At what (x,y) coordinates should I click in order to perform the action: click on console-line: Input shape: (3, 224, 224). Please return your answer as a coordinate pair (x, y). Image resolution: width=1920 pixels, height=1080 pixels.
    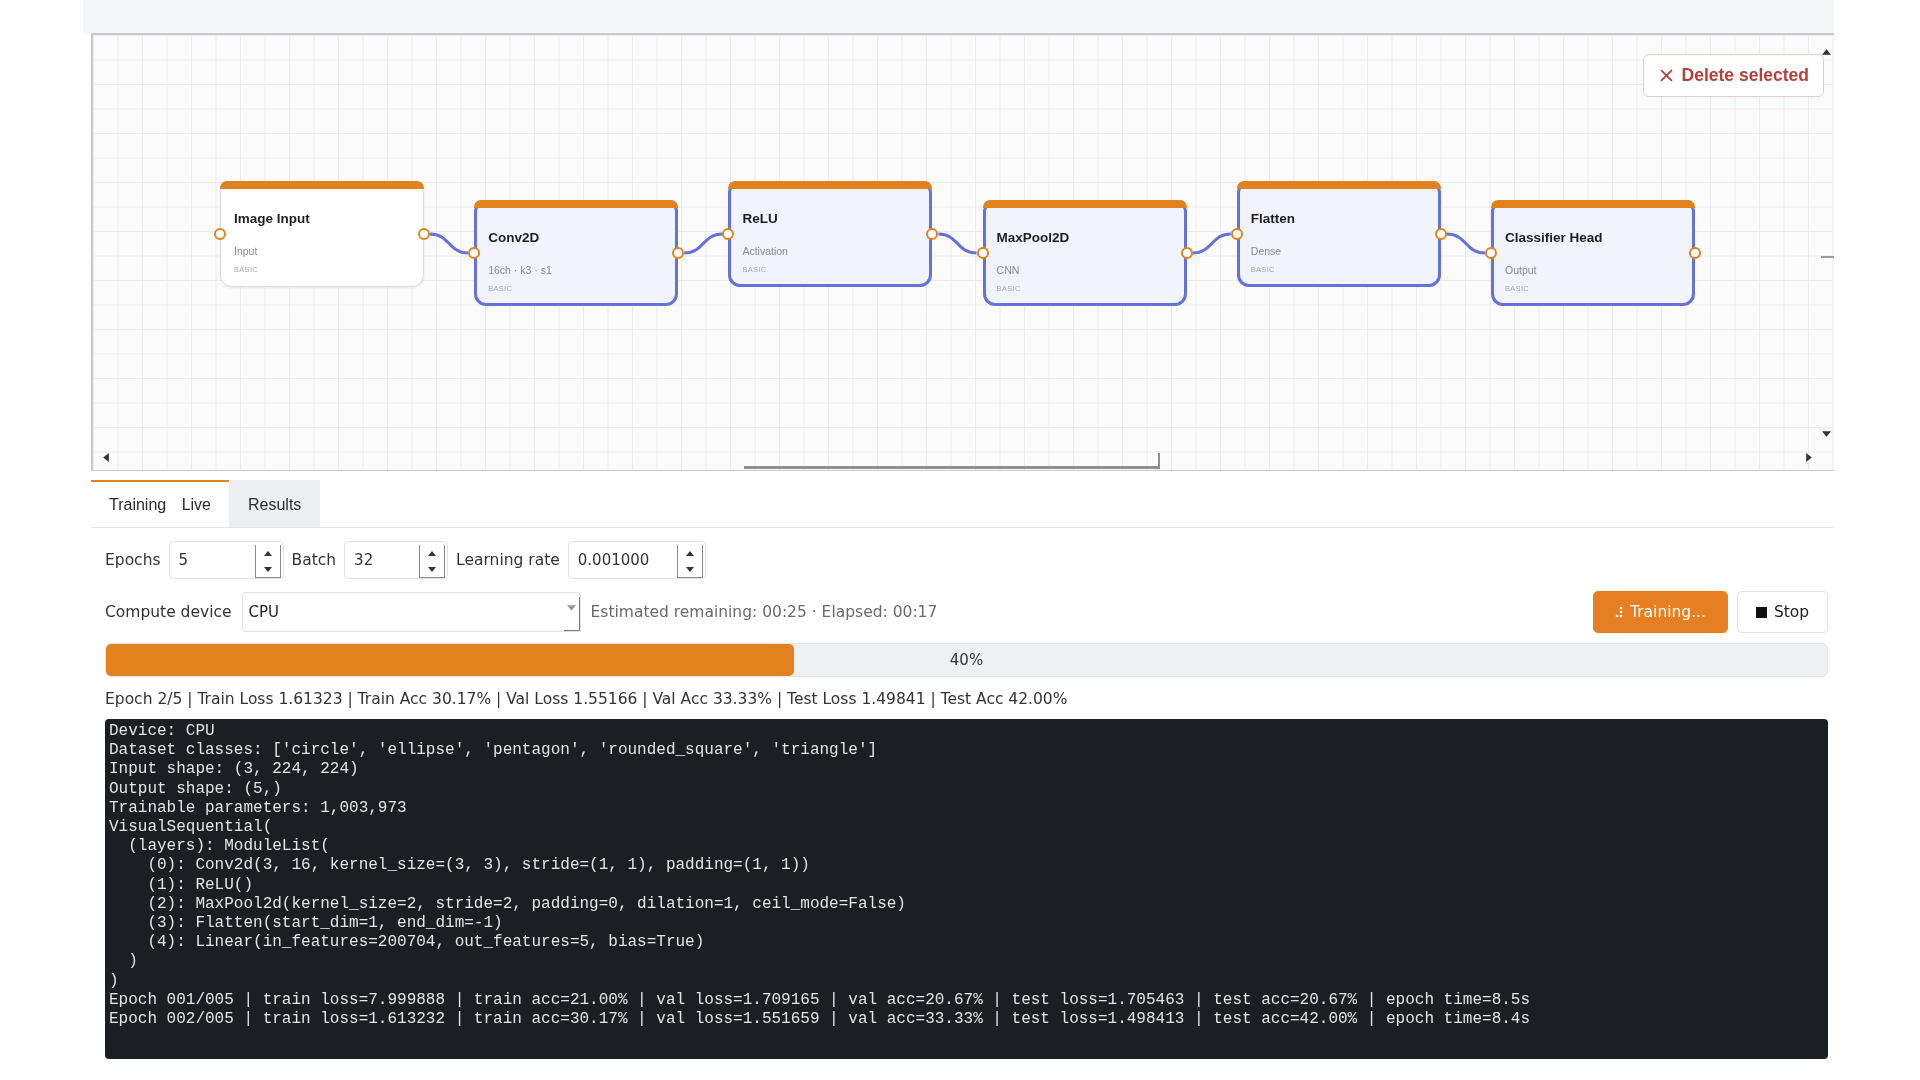
    Looking at the image, I should click on (234, 770).